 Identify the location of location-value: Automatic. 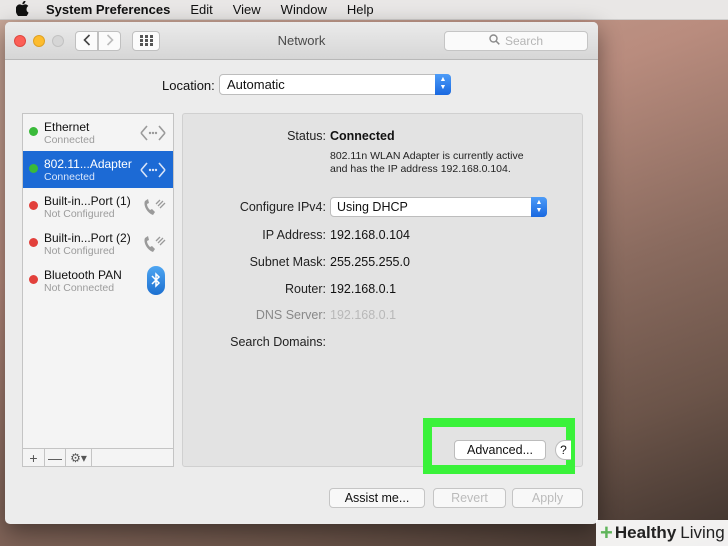
(256, 84).